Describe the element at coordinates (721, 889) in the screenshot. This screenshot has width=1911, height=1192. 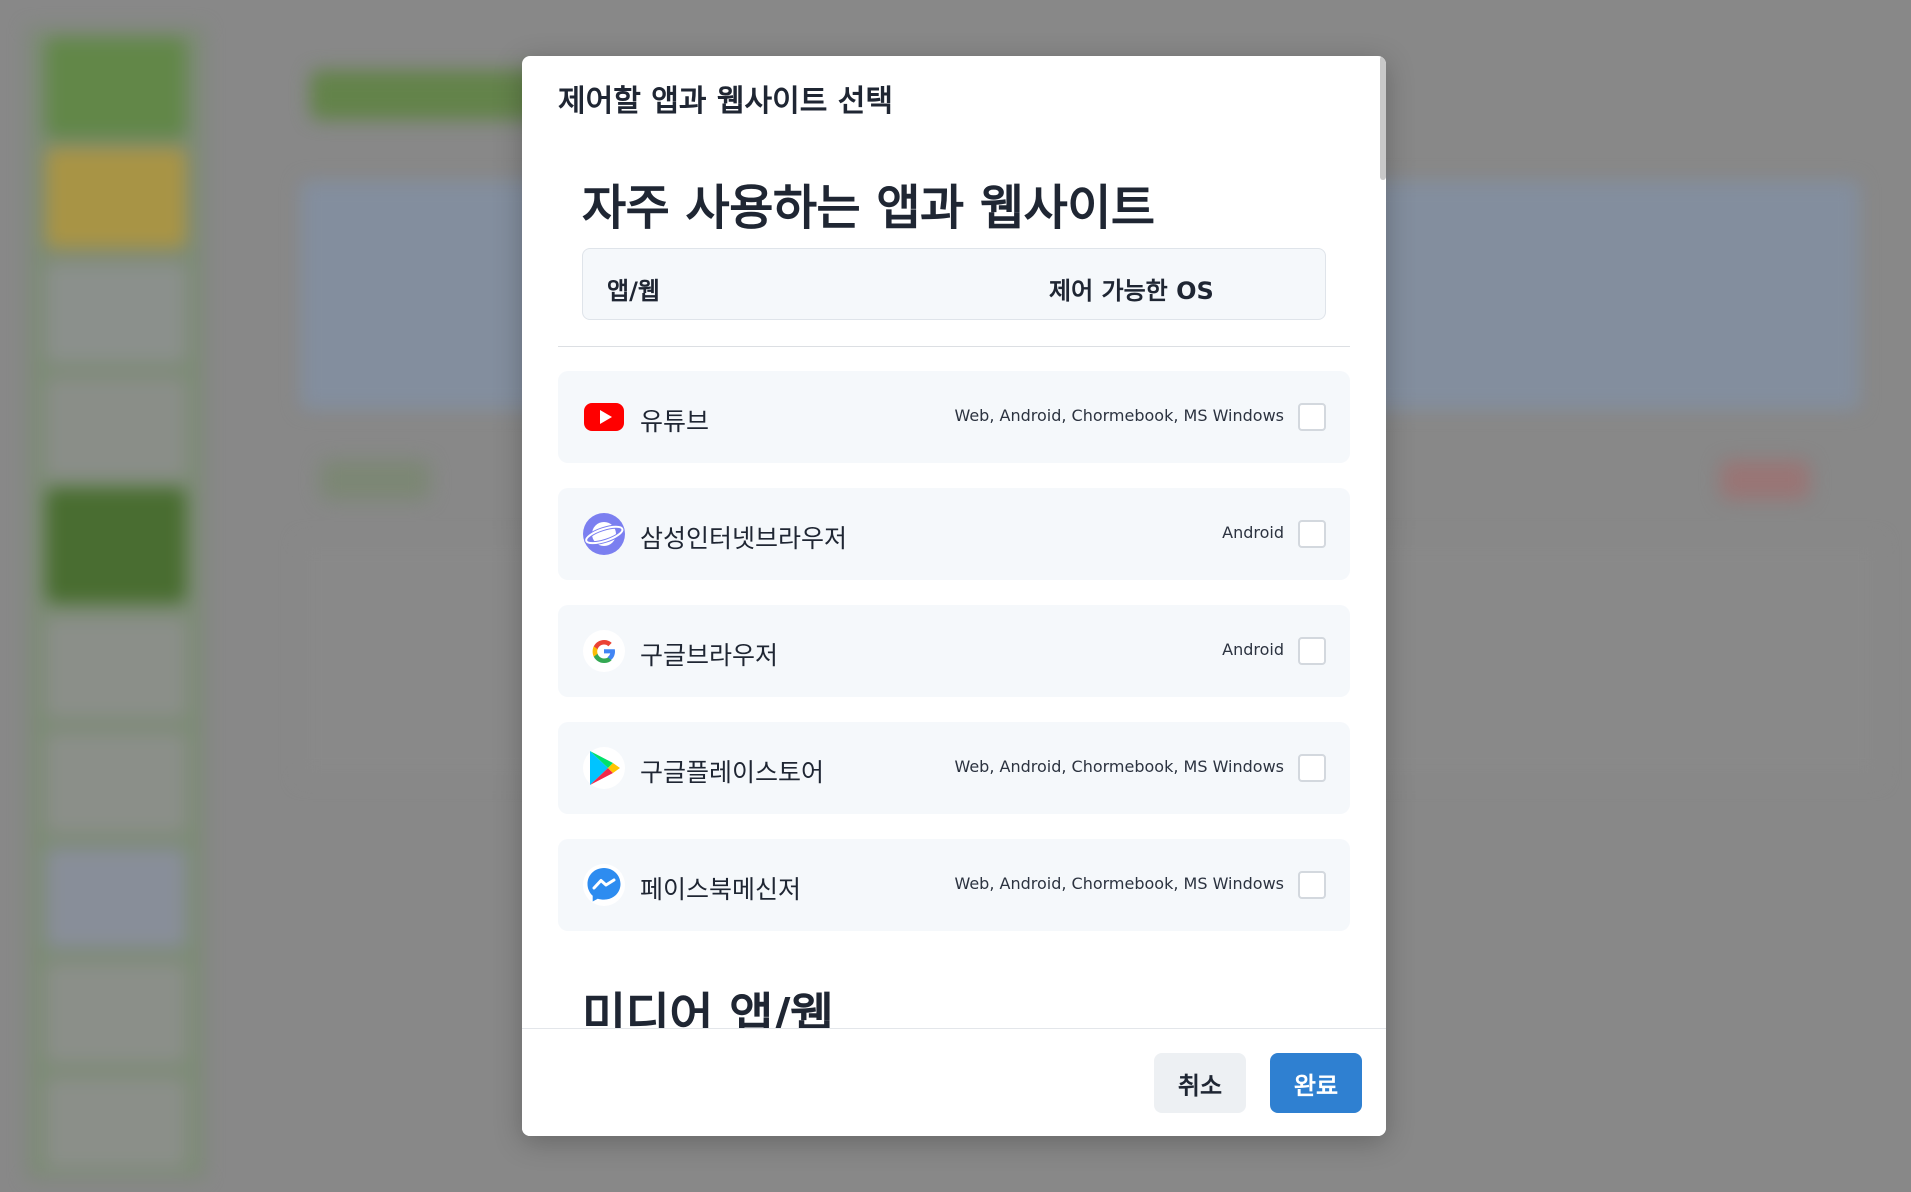
I see `app-name: 페이스북메신저` at that location.